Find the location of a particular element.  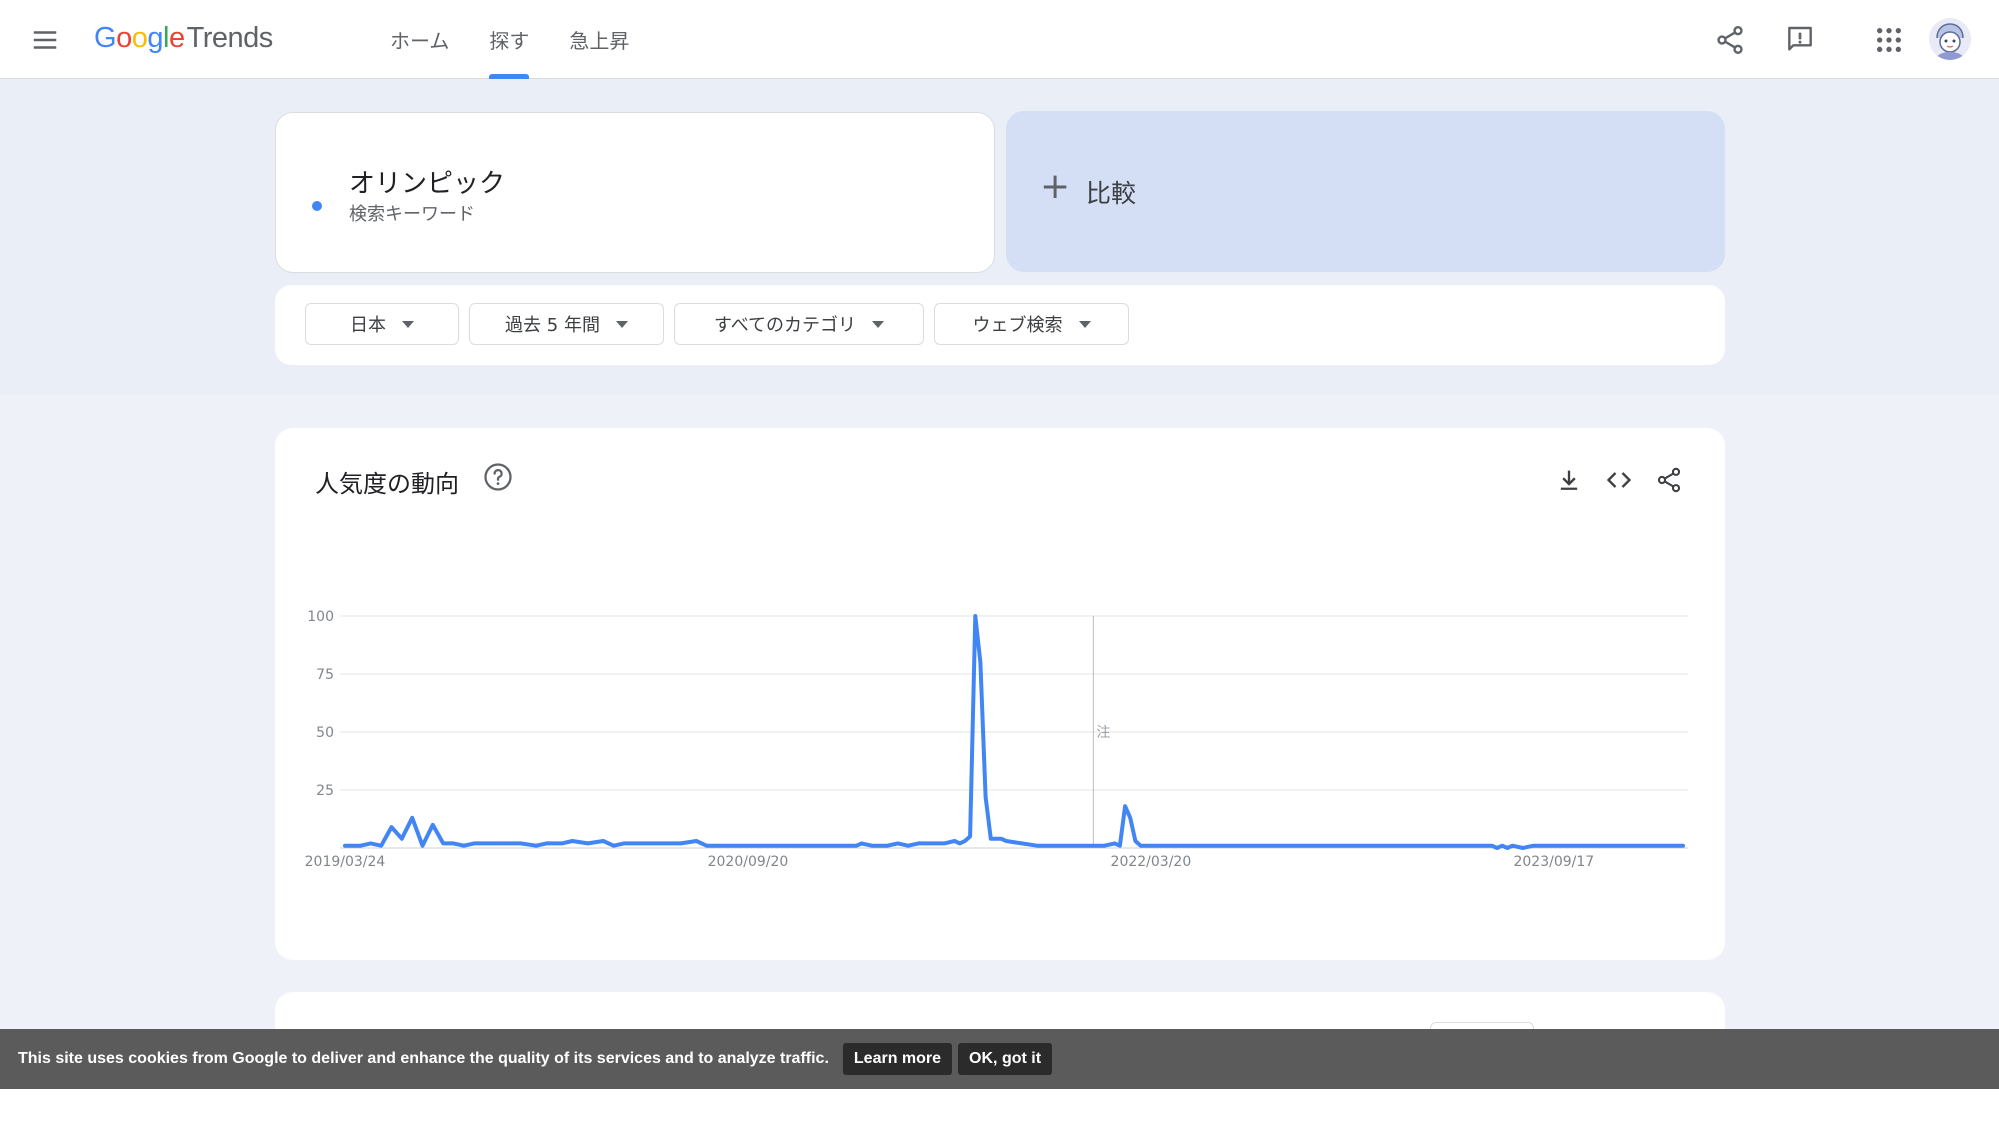

search-type-dropdown: ウェブ検索 is located at coordinates (1031, 324).